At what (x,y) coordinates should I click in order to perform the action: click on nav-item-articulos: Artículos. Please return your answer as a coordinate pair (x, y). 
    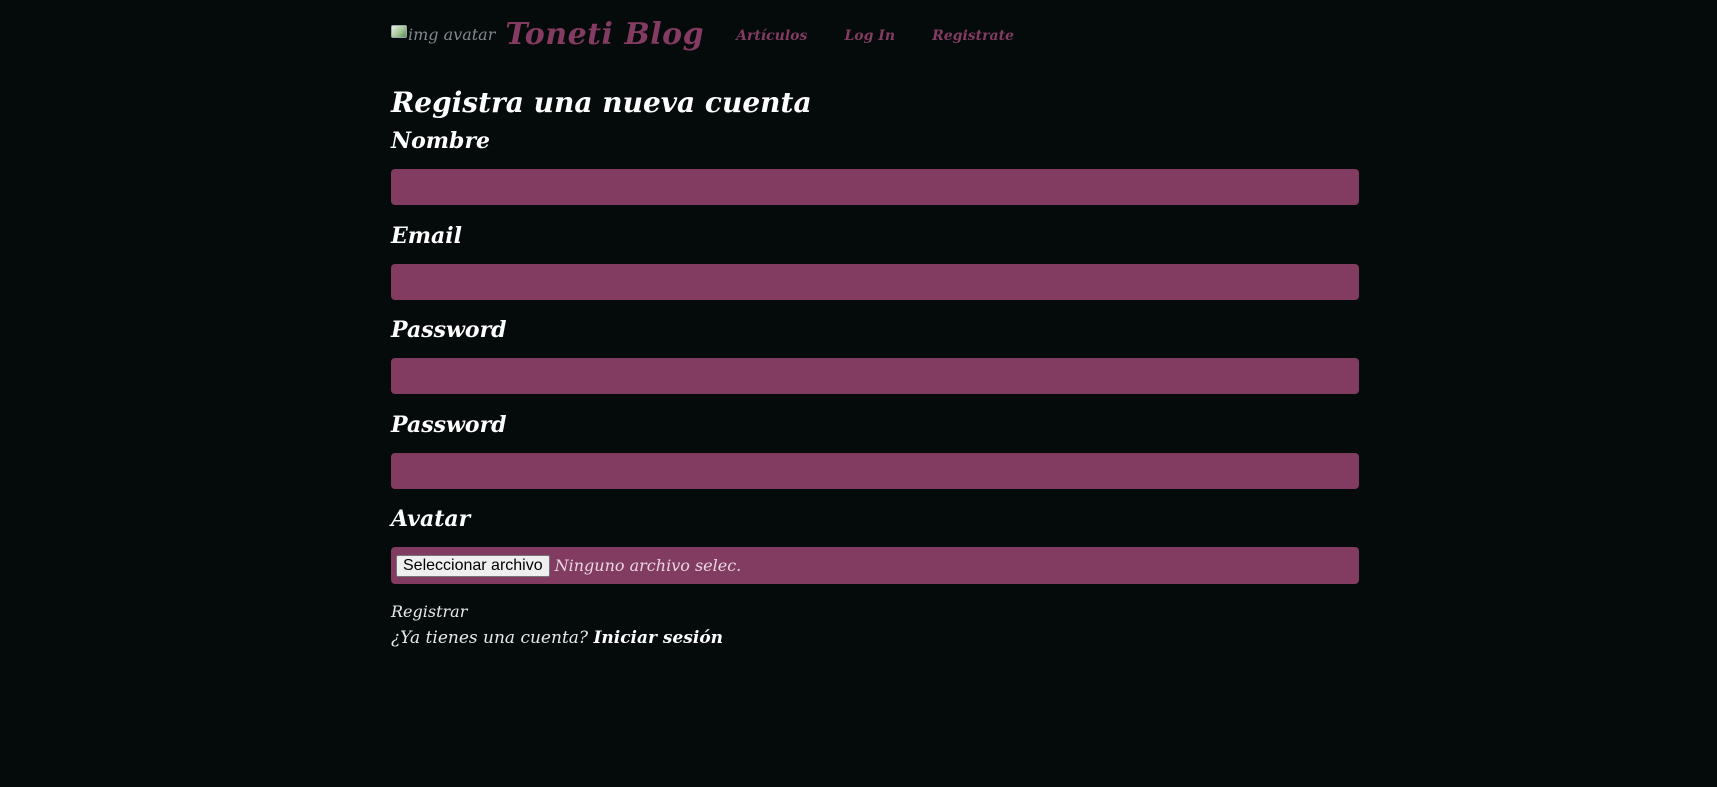
    Looking at the image, I should click on (771, 36).